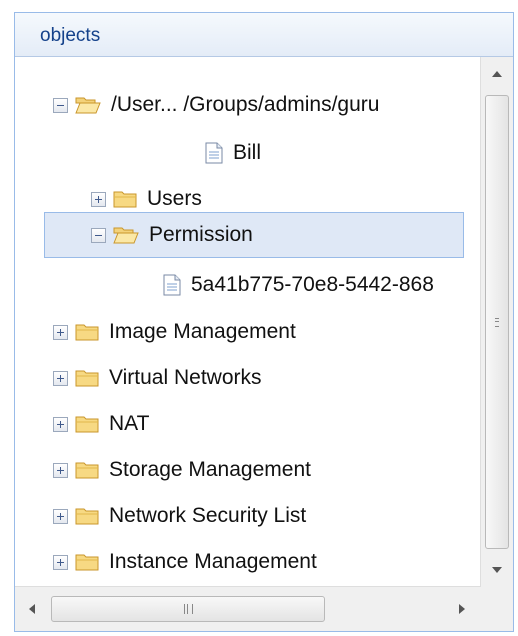  I want to click on tree-node-instance-management: Instance Management, so click(185, 562).